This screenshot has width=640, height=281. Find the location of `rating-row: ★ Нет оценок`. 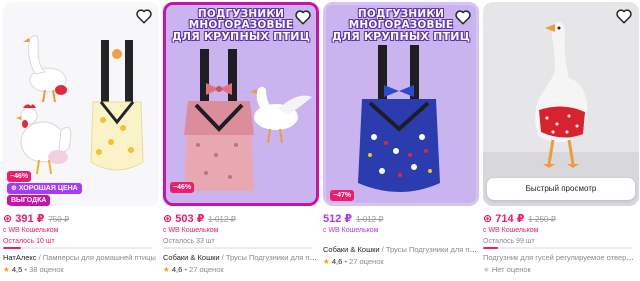

rating-row: ★ Нет оценок is located at coordinates (561, 269).